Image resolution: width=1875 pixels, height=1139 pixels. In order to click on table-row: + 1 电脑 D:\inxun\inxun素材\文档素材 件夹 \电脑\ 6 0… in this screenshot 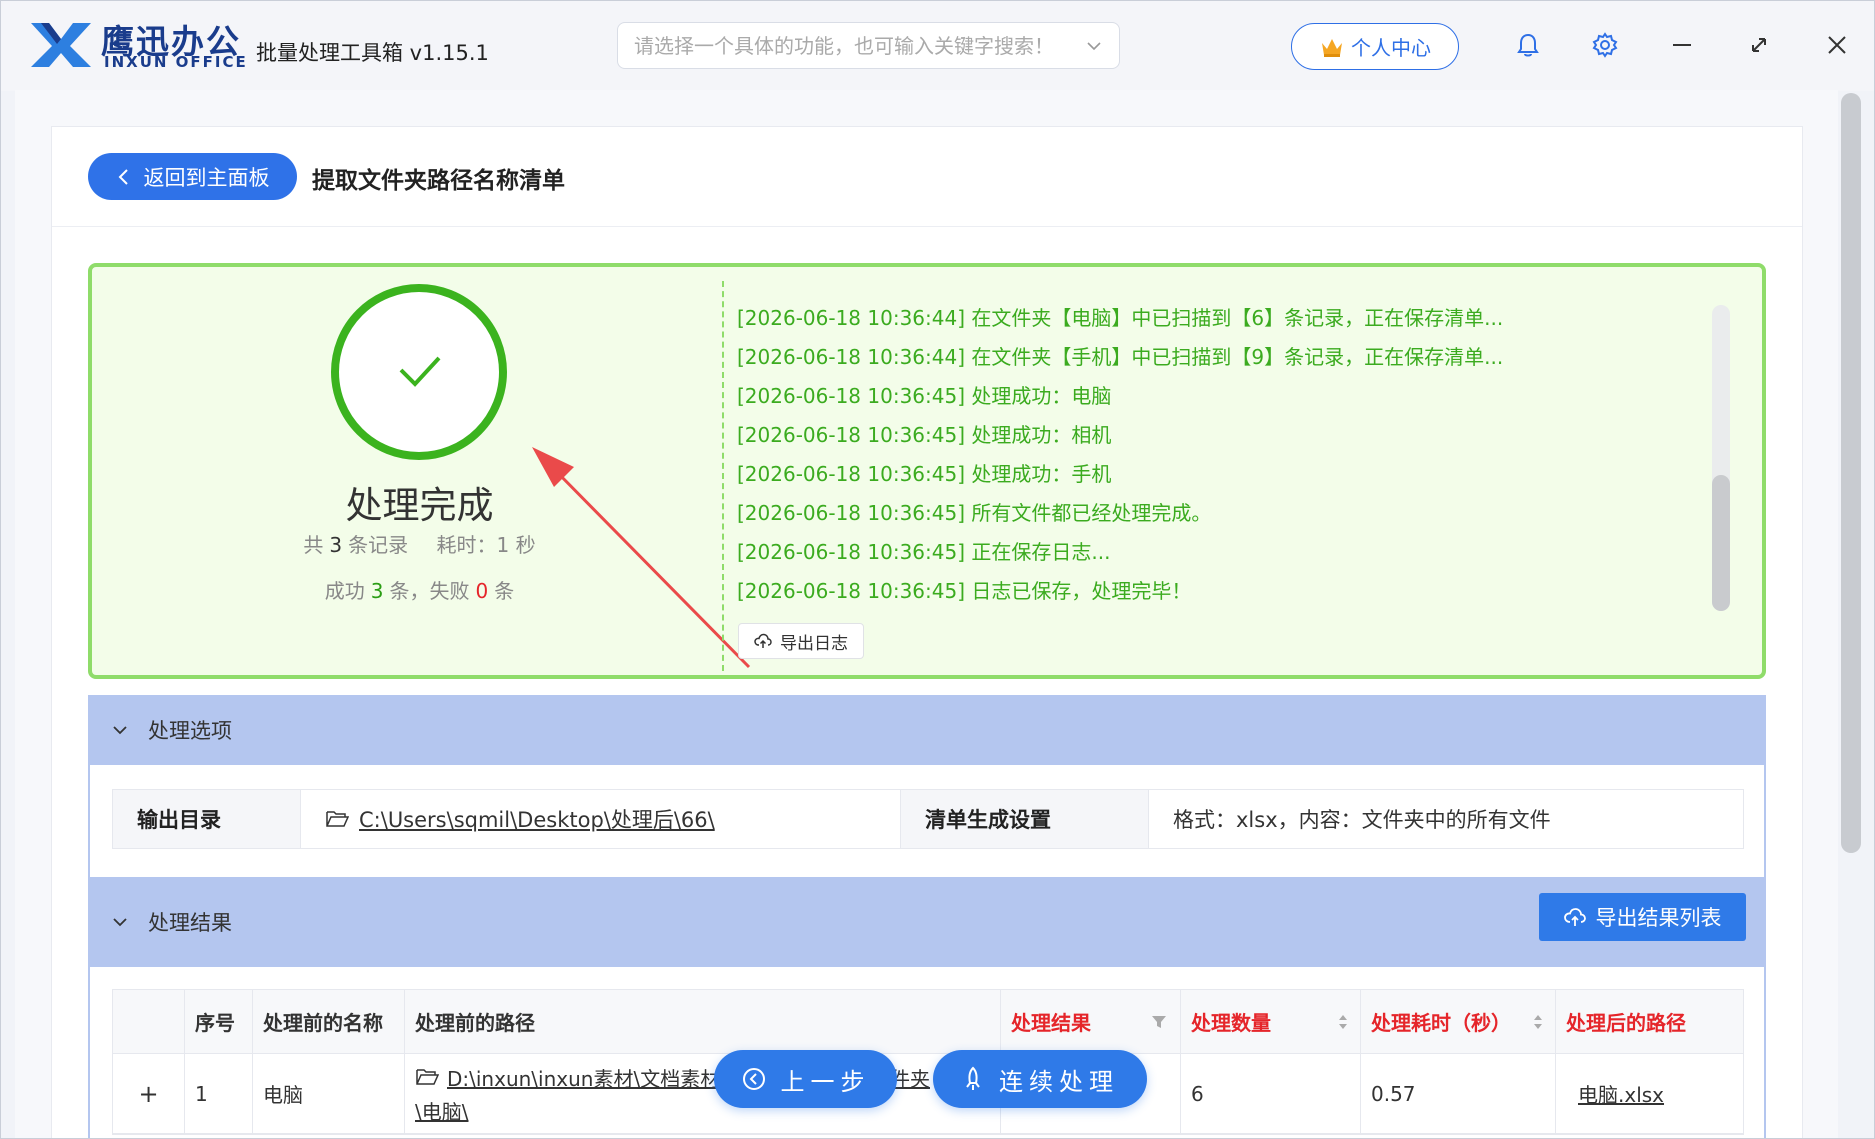, I will do `click(928, 1094)`.